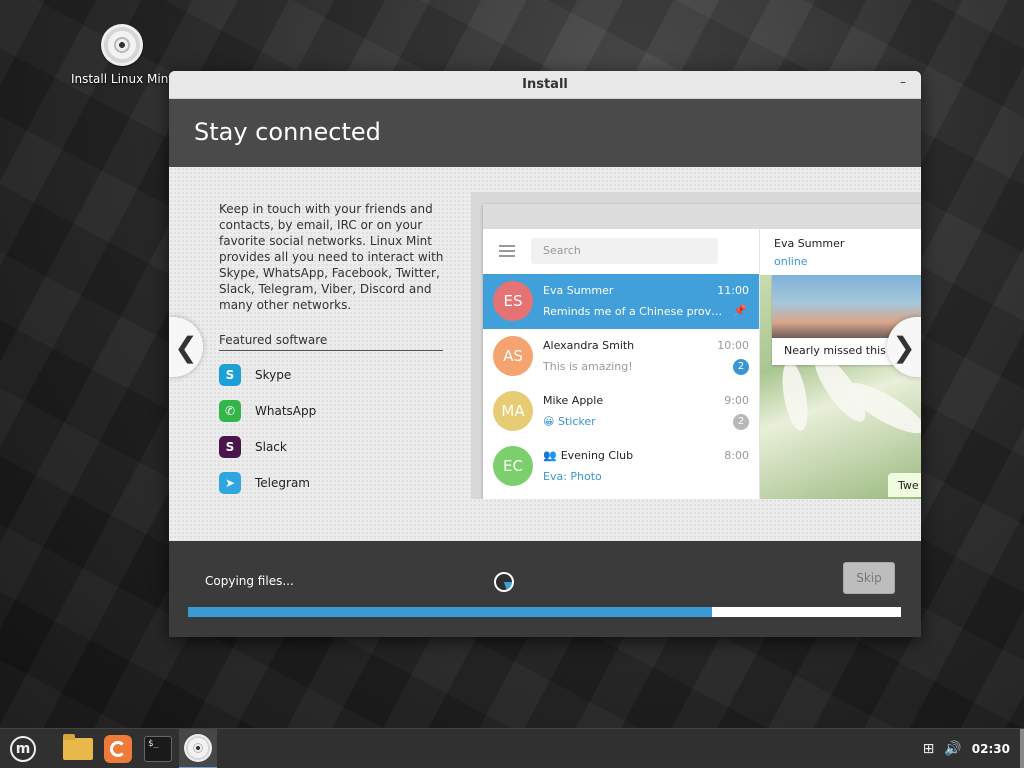  What do you see at coordinates (736, 400) in the screenshot?
I see `chat-time: 9:00` at bounding box center [736, 400].